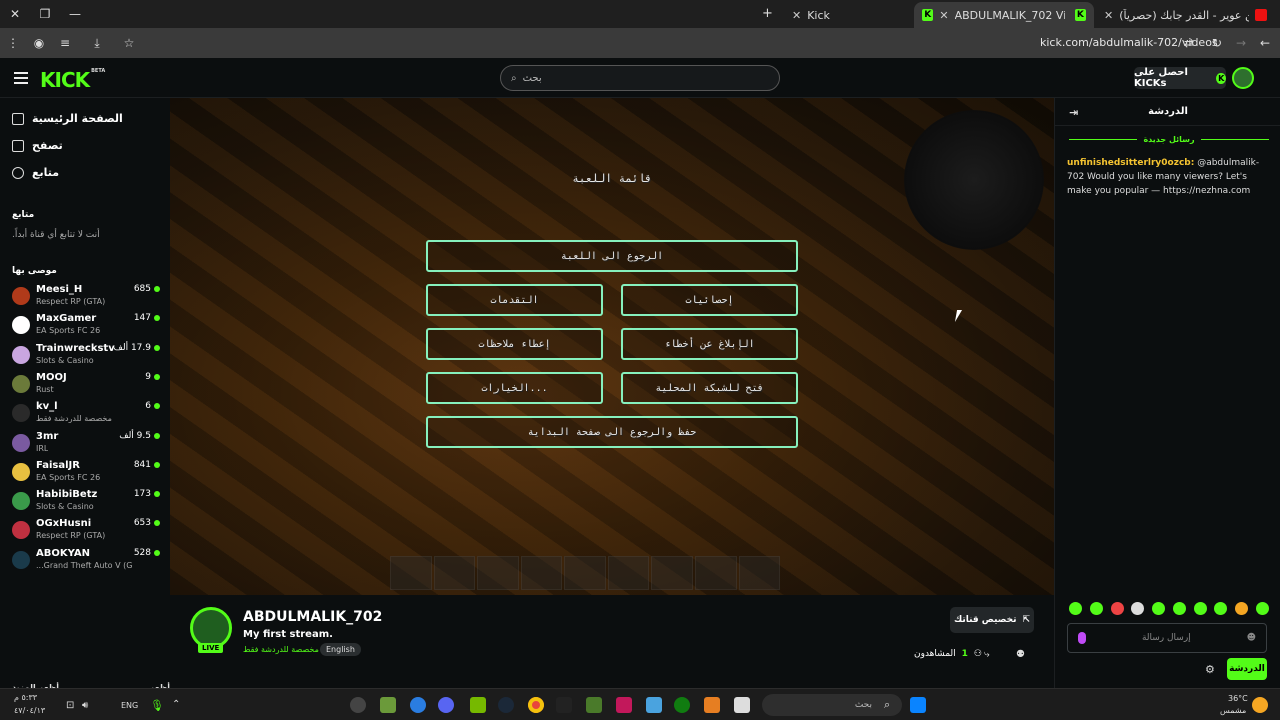 The height and width of the screenshot is (720, 1280). Describe the element at coordinates (97, 43) in the screenshot. I see `download-icon: ⤓` at that location.